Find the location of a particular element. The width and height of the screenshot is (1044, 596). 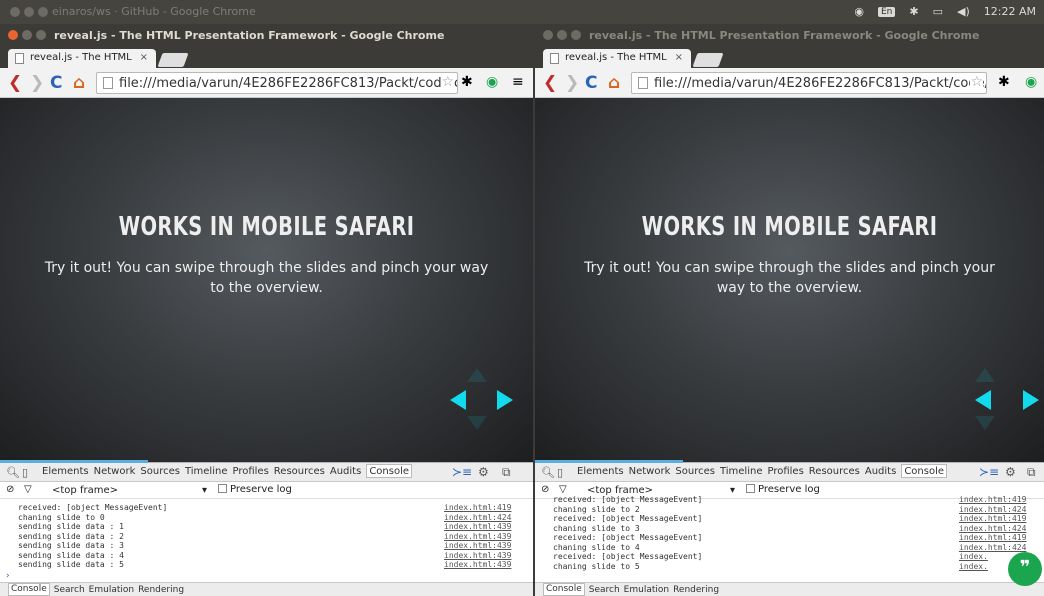

devtools-tab-timeline: Timeline is located at coordinates (206, 472).